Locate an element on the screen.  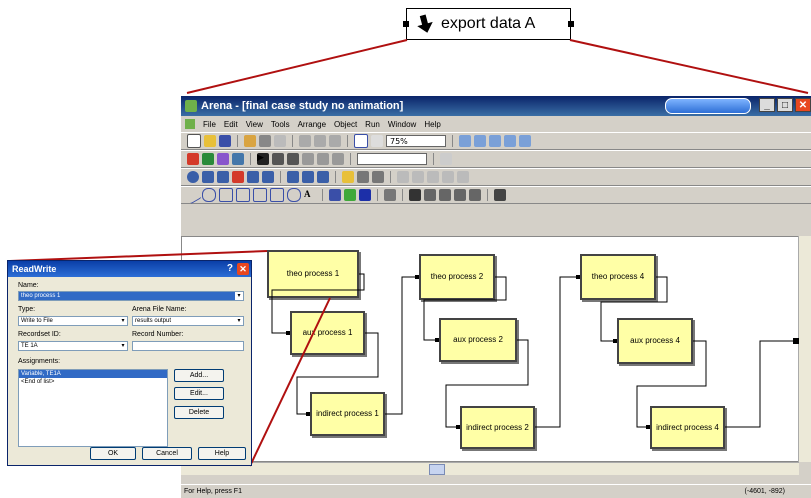
name-value: theo process 1 is located at coordinates (41, 296).